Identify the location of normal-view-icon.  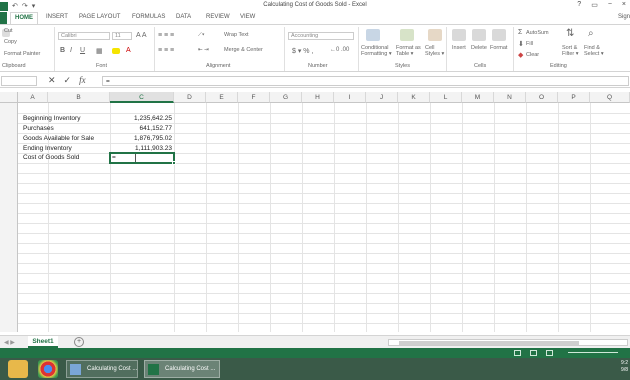
(517, 353).